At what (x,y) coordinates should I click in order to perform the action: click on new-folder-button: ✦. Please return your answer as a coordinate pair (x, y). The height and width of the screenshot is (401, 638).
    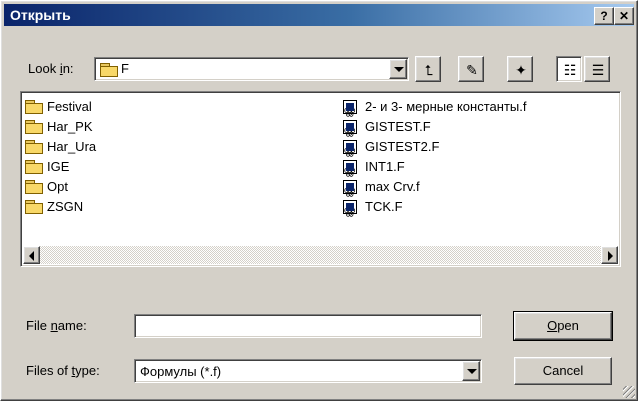
    Looking at the image, I should click on (520, 69).